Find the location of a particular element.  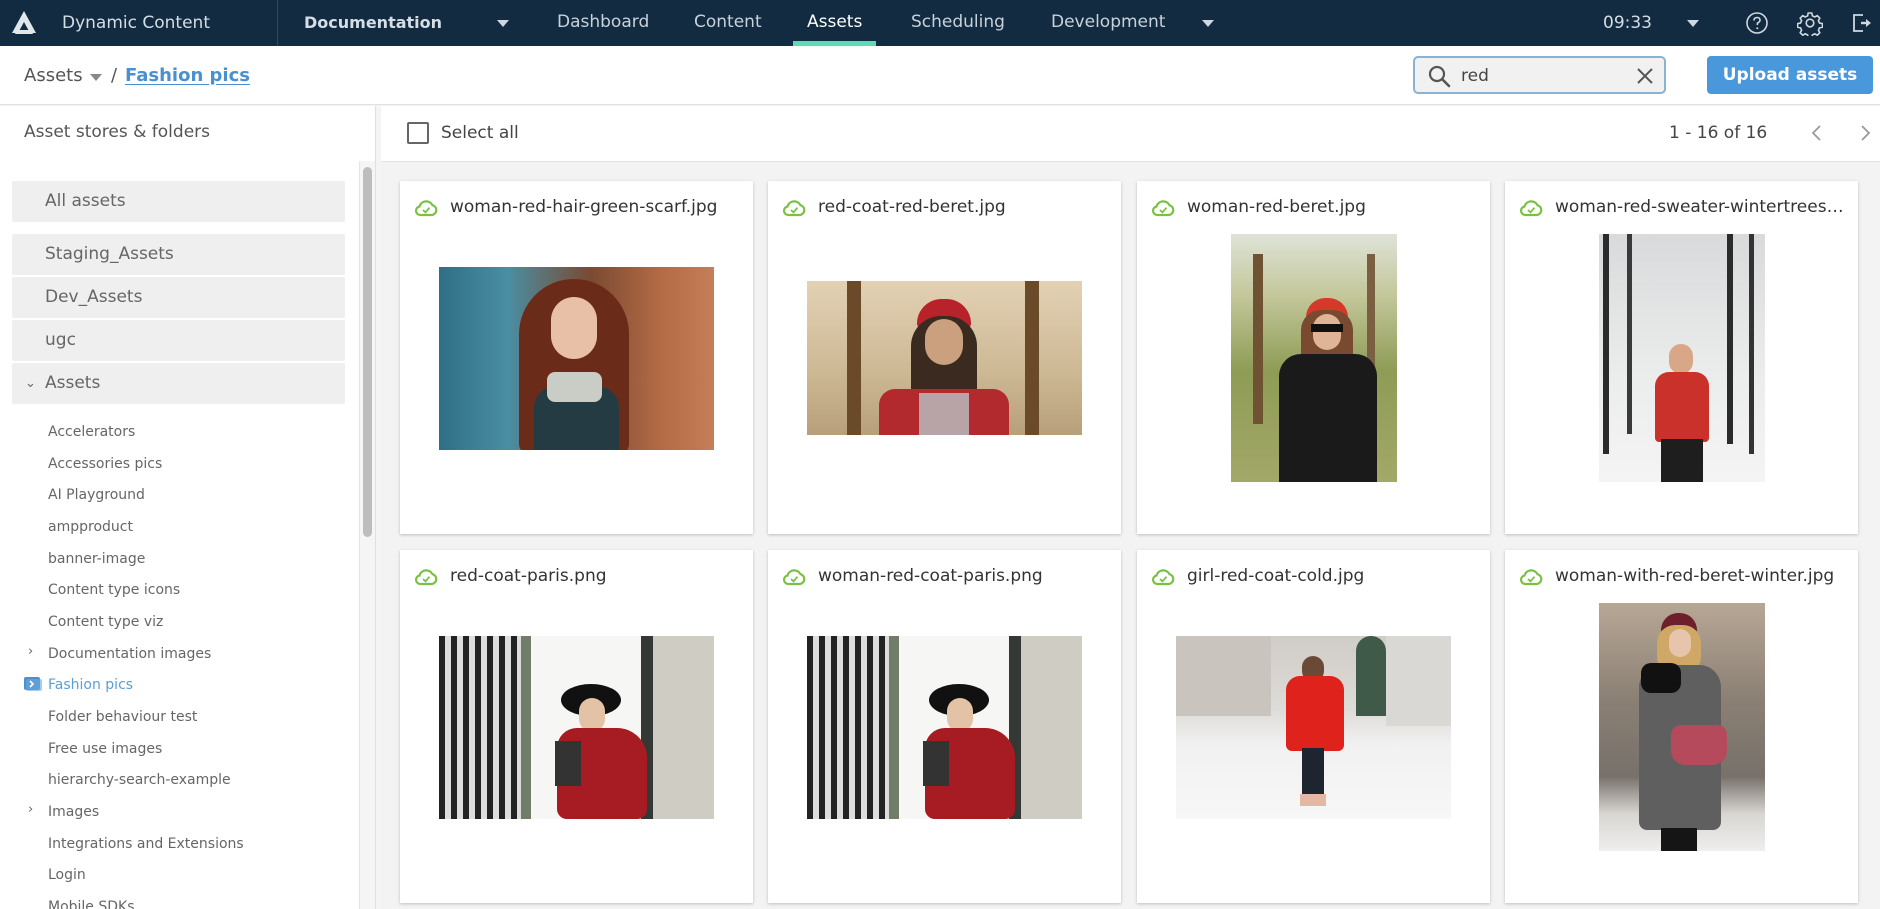

store-dev-assets: Dev_Assets is located at coordinates (178, 297).